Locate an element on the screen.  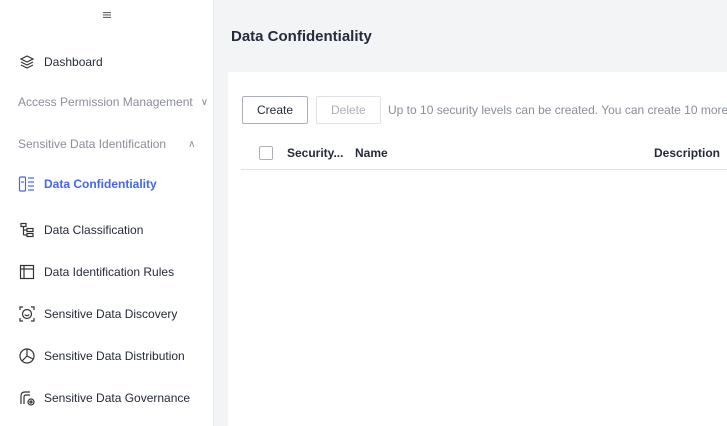
sidebar-item-label: Dashboard is located at coordinates (73, 62).